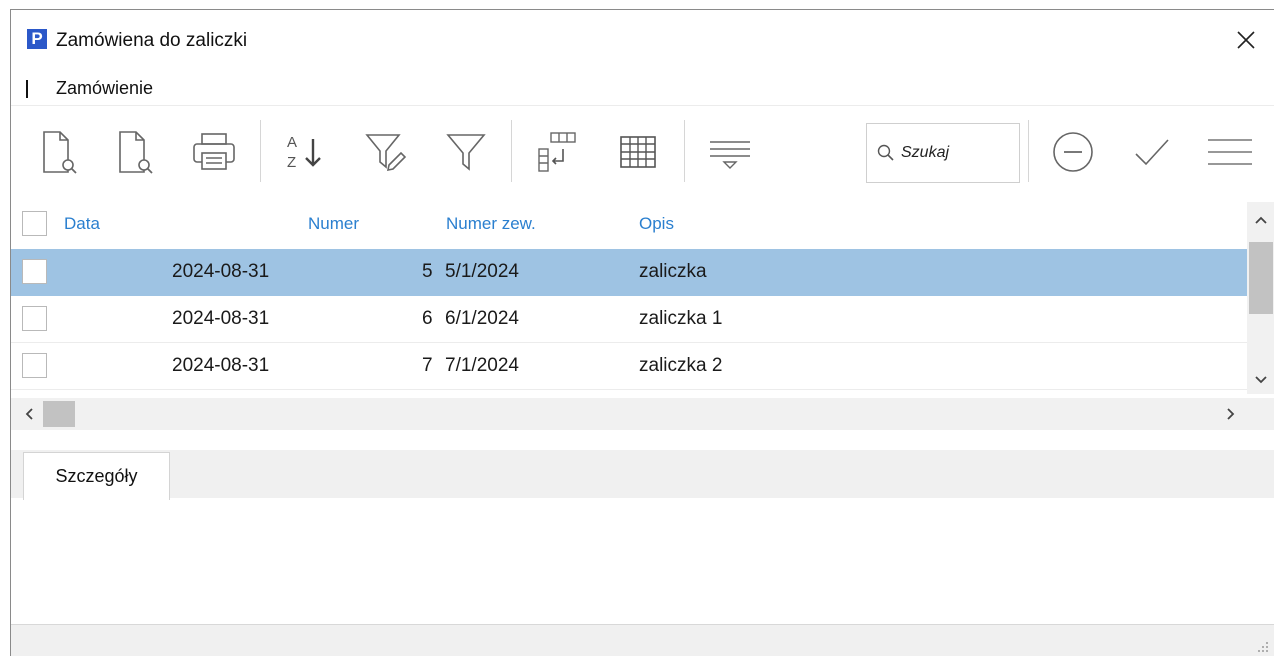 Image resolution: width=1274 pixels, height=656 pixels. I want to click on vertical-scrollbar, so click(1260, 298).